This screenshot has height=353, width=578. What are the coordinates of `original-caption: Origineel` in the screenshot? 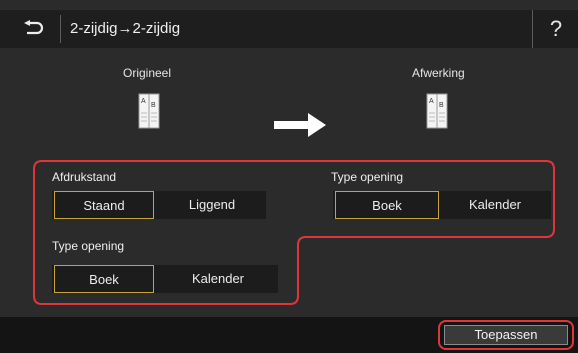 It's located at (147, 73).